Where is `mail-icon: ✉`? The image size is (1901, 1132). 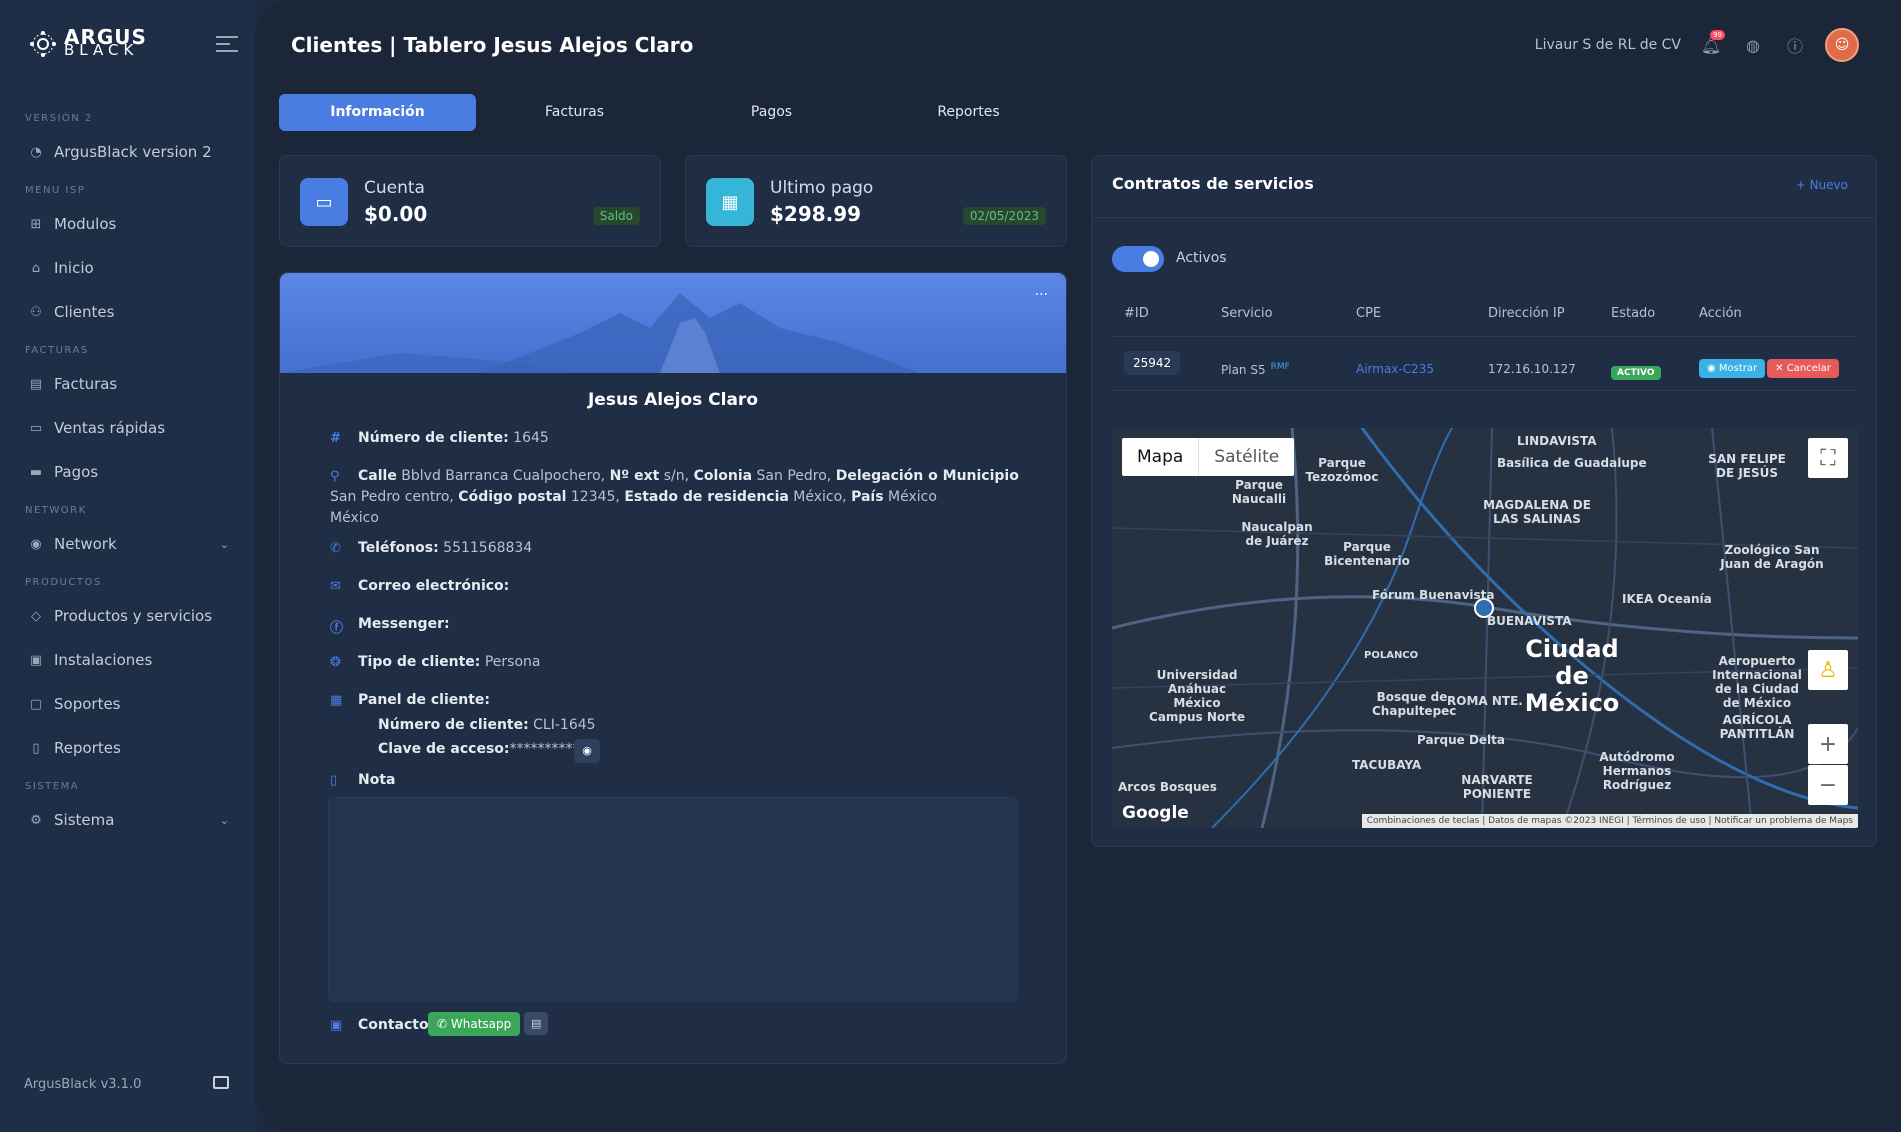 mail-icon: ✉ is located at coordinates (335, 586).